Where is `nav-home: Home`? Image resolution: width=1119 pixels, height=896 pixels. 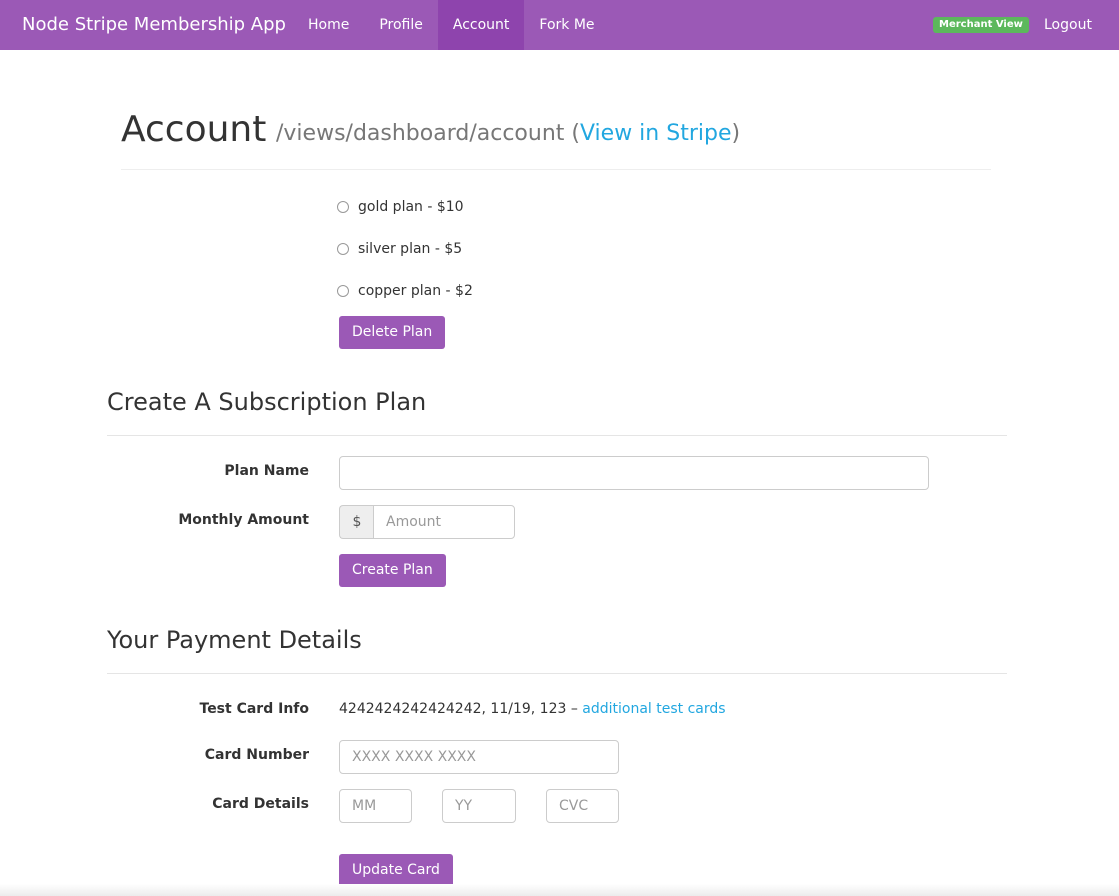 nav-home: Home is located at coordinates (328, 25).